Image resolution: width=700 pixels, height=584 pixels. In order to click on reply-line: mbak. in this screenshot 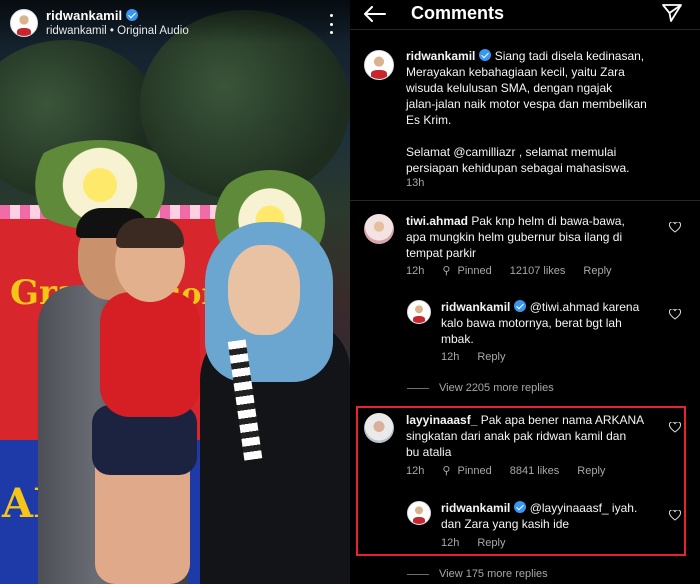, I will do `click(457, 339)`.